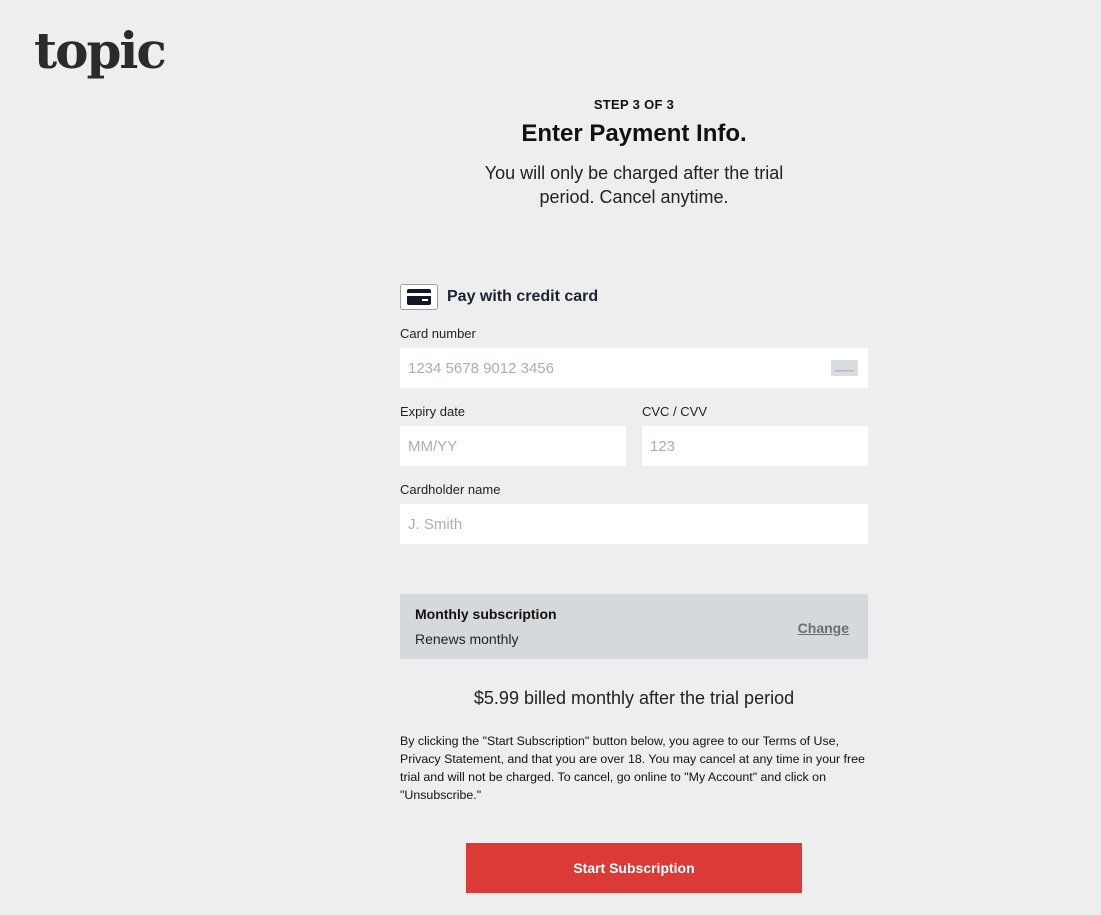 This screenshot has width=1101, height=915. What do you see at coordinates (675, 411) in the screenshot?
I see `cvc-label: CVC / CVV` at bounding box center [675, 411].